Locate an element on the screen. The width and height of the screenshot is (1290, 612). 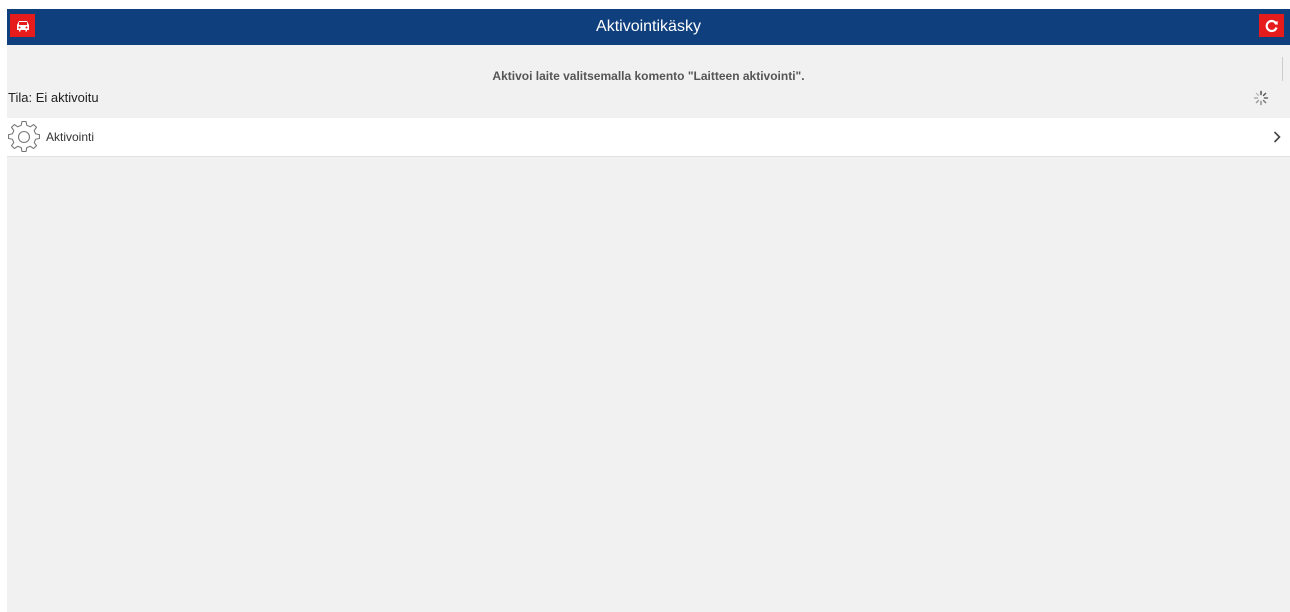
list-item-aktivointi: Aktivointi is located at coordinates (648, 137).